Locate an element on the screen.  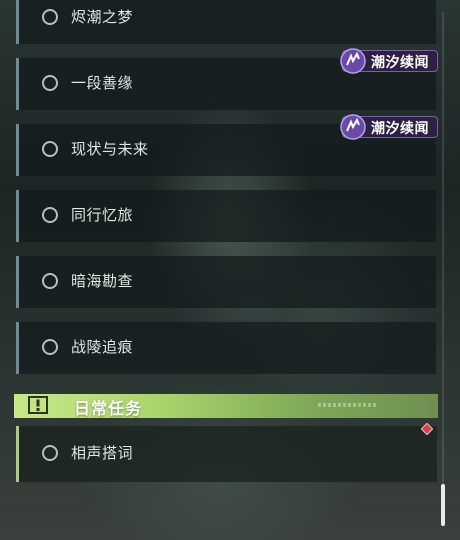
quest-item: 暗海勘查 is located at coordinates (226, 282).